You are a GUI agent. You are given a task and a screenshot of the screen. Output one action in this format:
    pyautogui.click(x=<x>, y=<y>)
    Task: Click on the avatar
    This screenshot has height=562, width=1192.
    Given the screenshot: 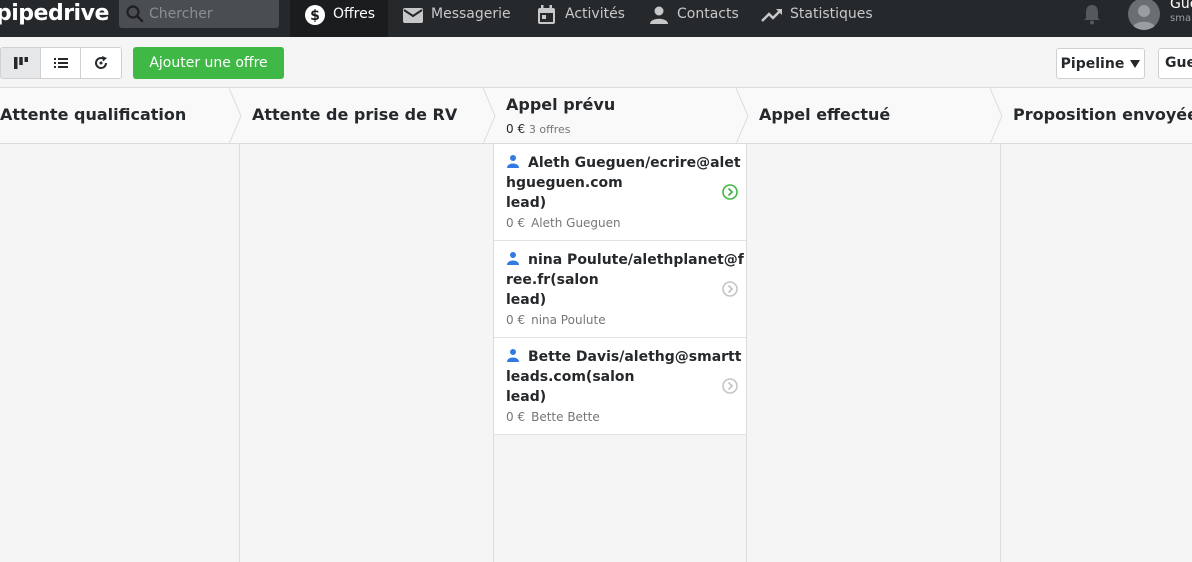 What is the action you would take?
    pyautogui.click(x=1144, y=15)
    